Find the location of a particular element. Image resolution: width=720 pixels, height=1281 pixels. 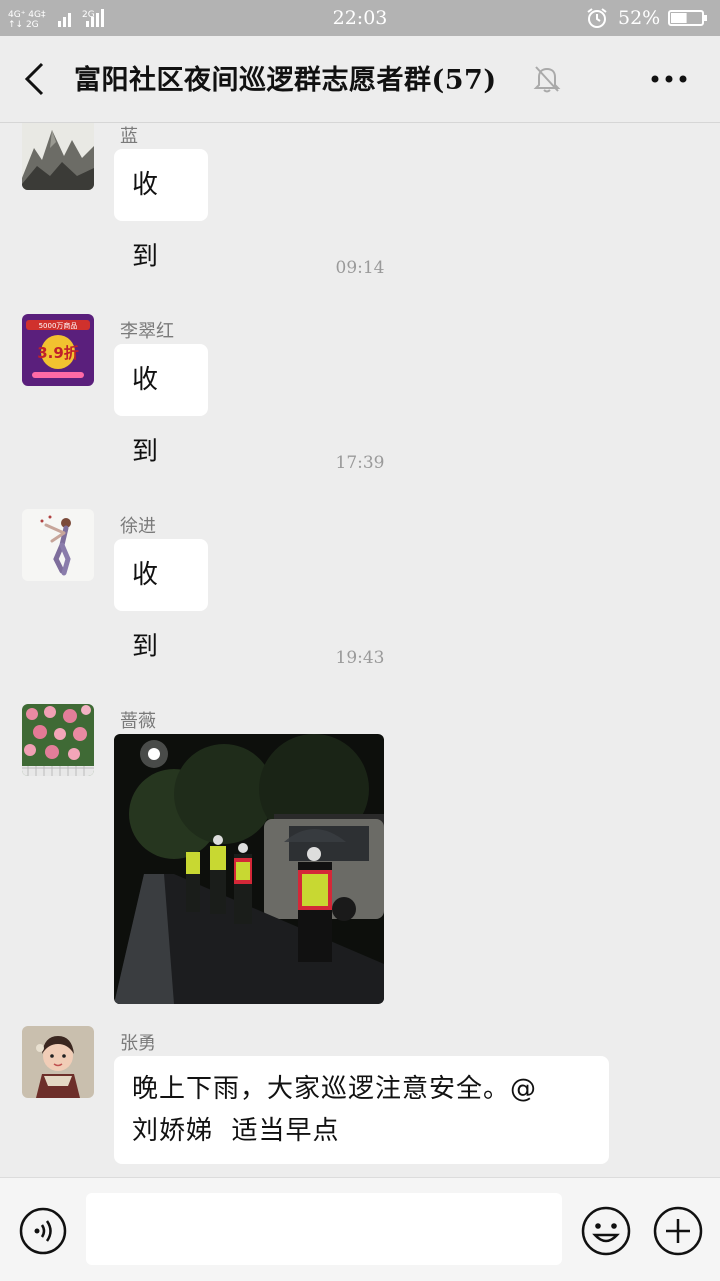

message-text-line: 晚上下雨，大家巡逻注意安全。@ is located at coordinates (335, 1089).